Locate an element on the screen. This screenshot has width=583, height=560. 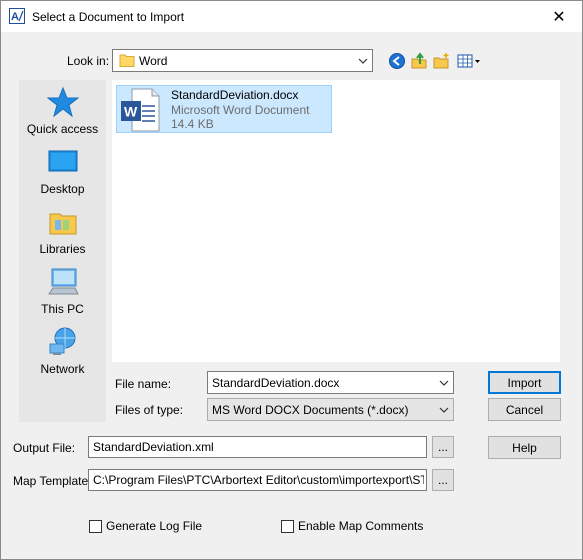
place-label: Libraries is located at coordinates (62, 249).